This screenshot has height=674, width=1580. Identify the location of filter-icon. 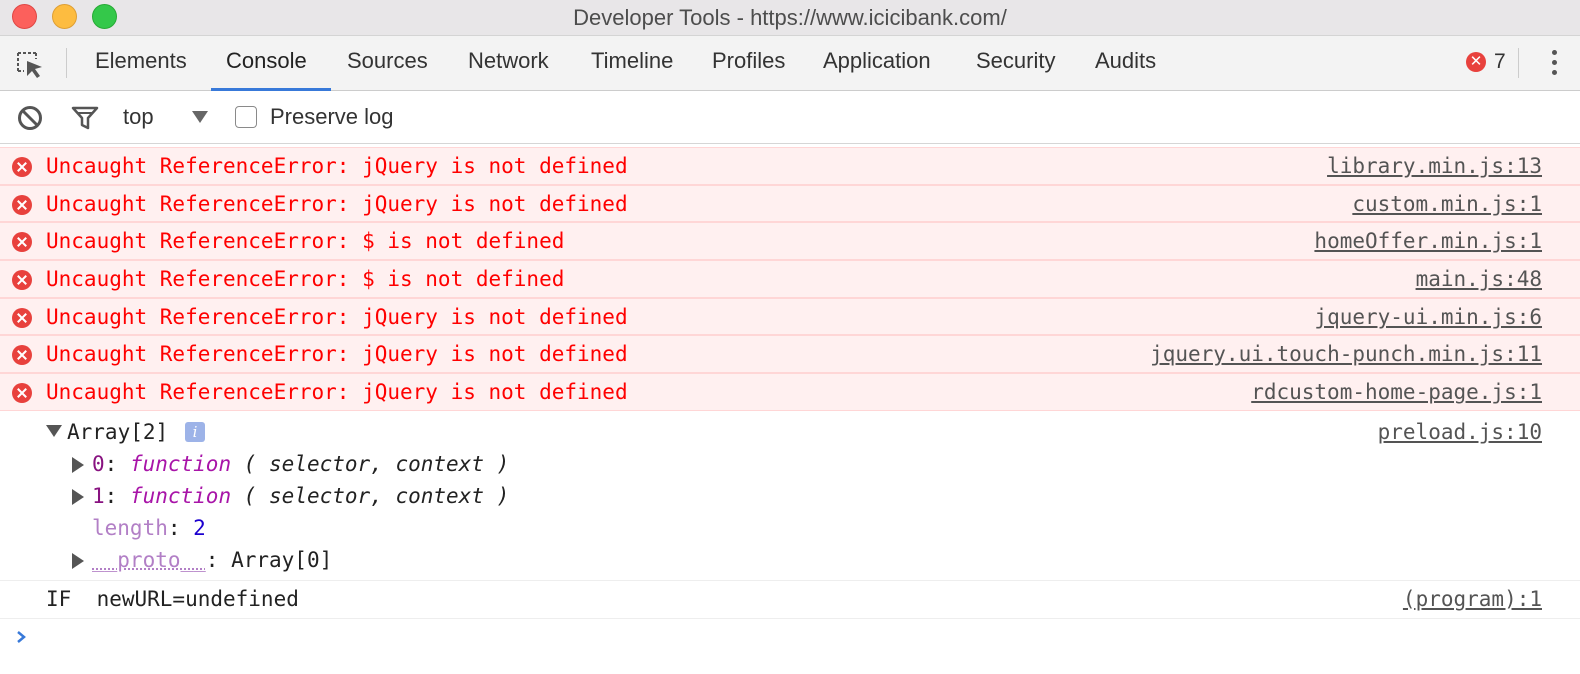
(85, 118).